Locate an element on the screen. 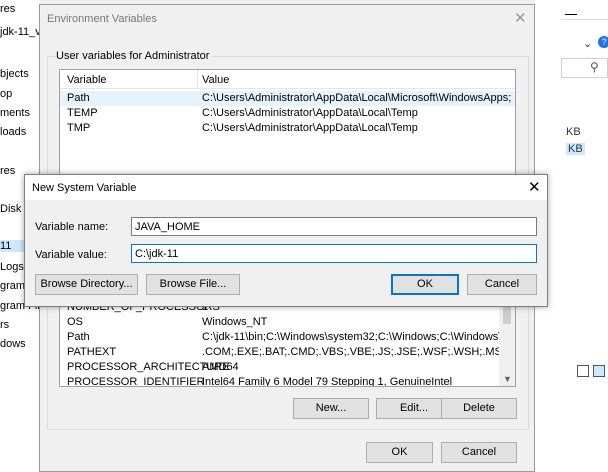  variable-name: PROCESSOR_IDENTIFIER is located at coordinates (136, 381).